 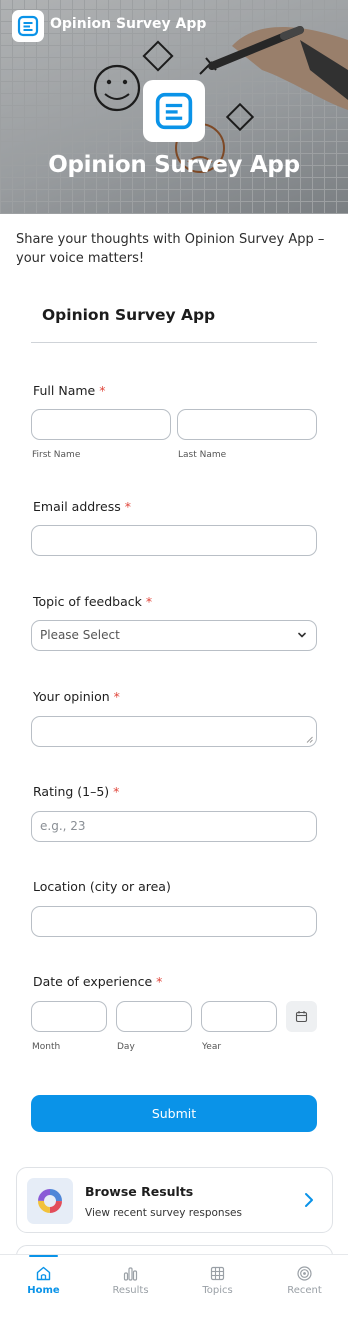 I want to click on topic-select: Please Select, so click(x=174, y=635).